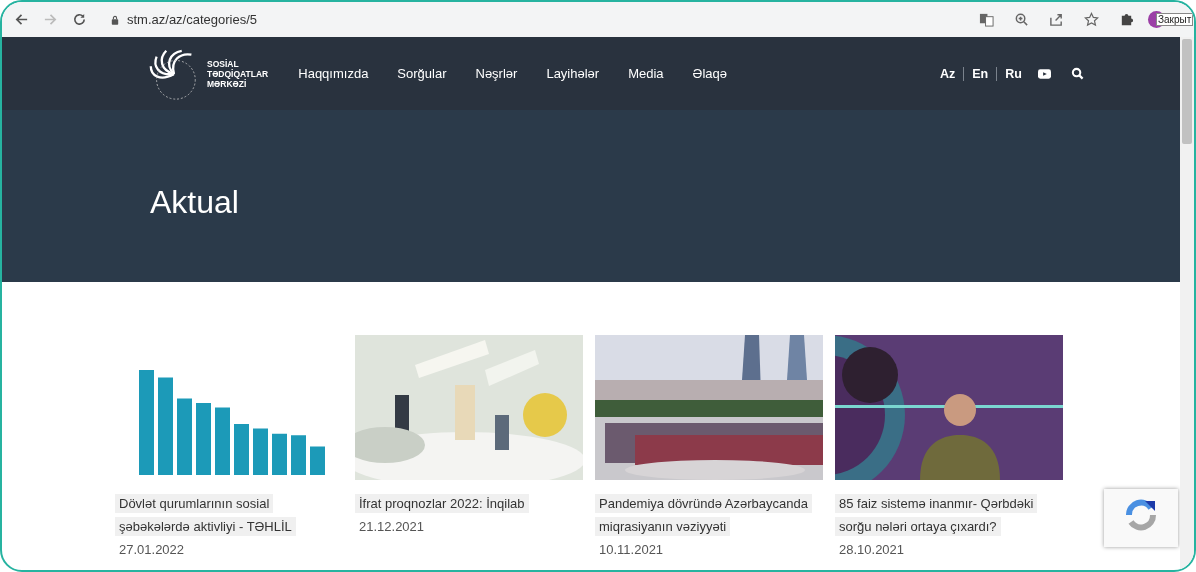 The image size is (1196, 572). I want to click on lock-icon, so click(115, 19).